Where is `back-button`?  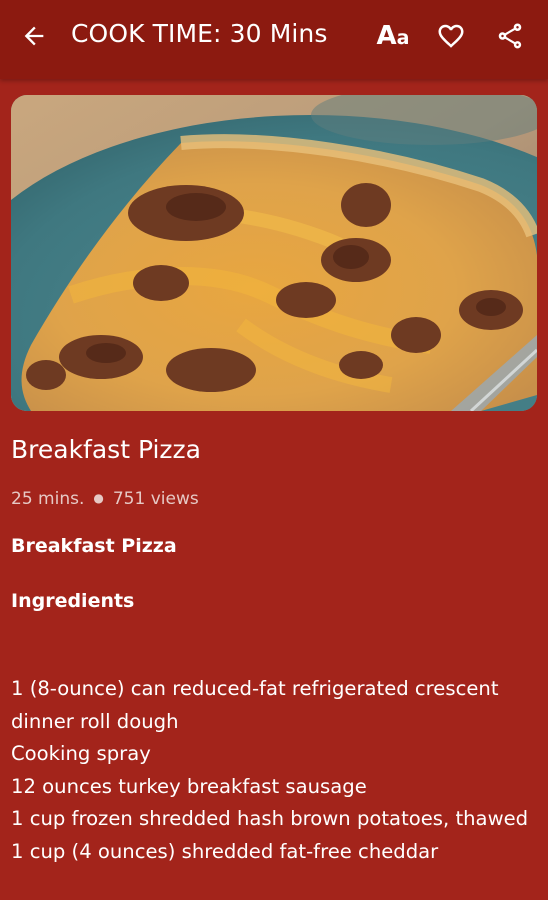 back-button is located at coordinates (34, 36).